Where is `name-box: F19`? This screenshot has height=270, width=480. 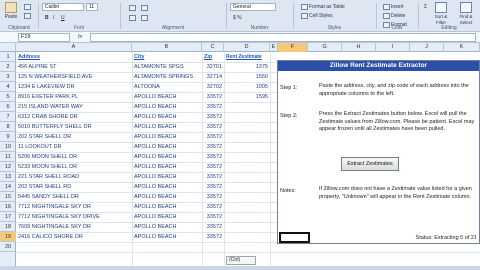 name-box: F19 is located at coordinates (44, 37).